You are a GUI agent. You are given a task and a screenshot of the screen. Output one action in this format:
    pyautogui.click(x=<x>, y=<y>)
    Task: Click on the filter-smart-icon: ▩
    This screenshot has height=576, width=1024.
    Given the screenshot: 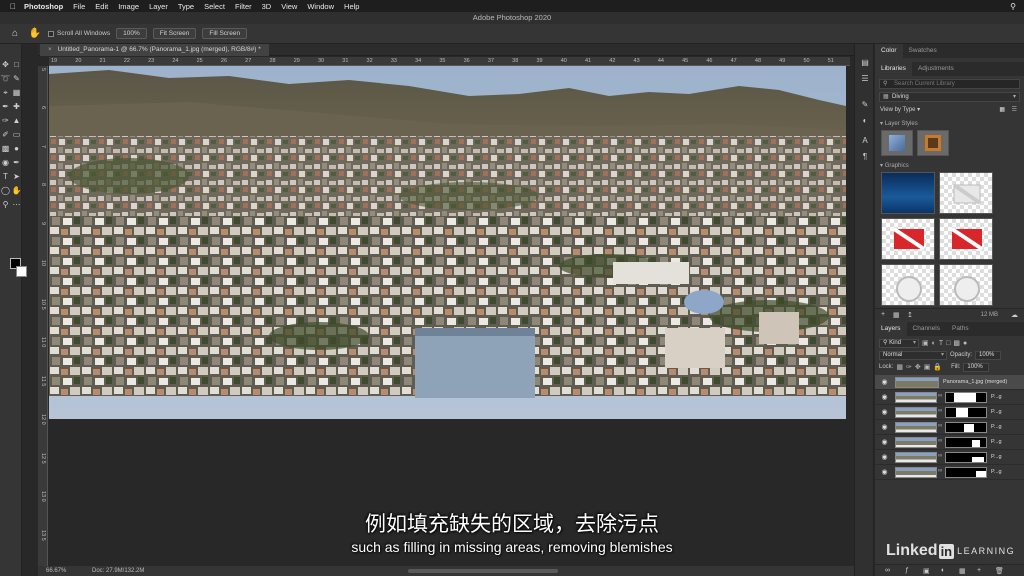 What is the action you would take?
    pyautogui.click(x=956, y=343)
    